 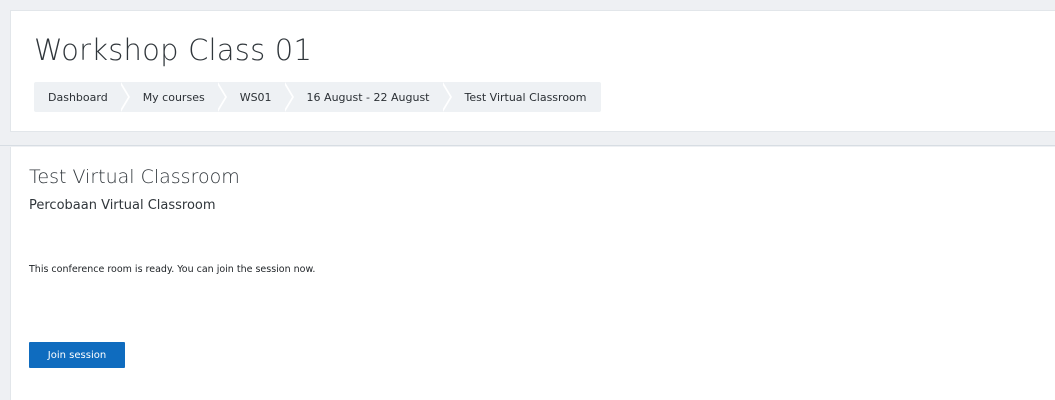 What do you see at coordinates (174, 97) in the screenshot?
I see `breadcrumb-item-my-courses: My courses` at bounding box center [174, 97].